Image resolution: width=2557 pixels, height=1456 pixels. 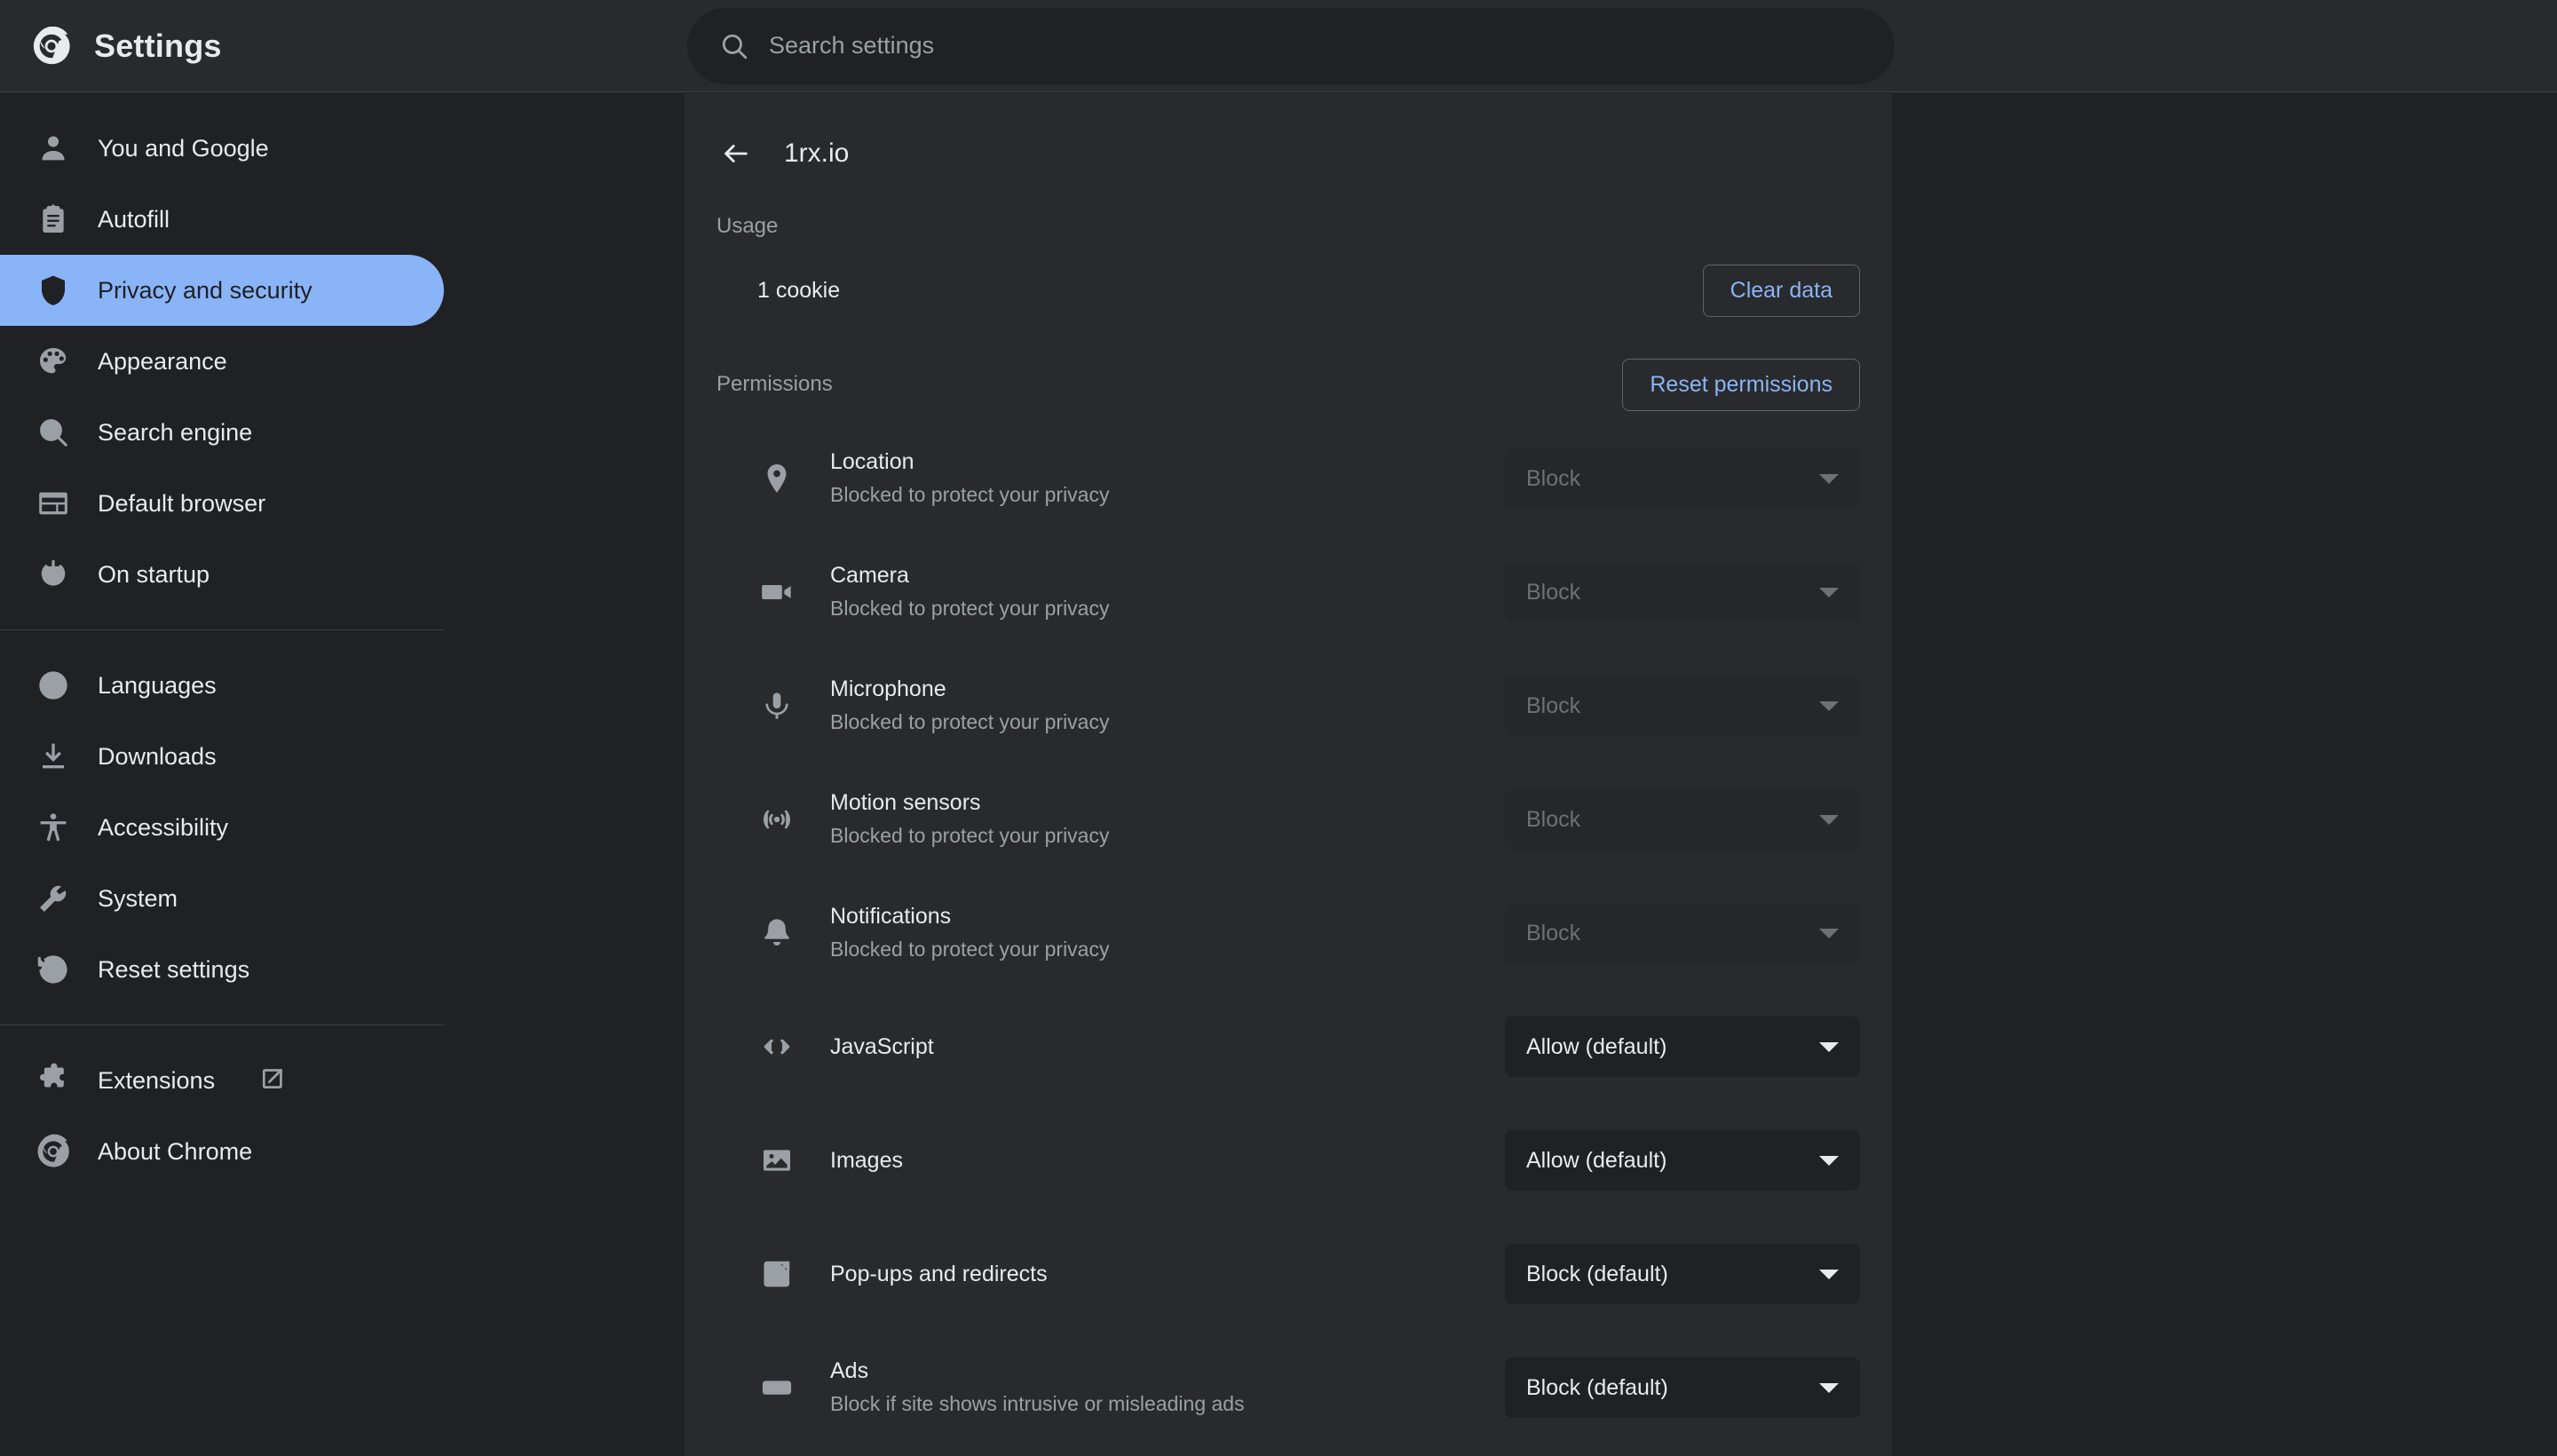 What do you see at coordinates (222, 629) in the screenshot?
I see `sidebar-divider` at bounding box center [222, 629].